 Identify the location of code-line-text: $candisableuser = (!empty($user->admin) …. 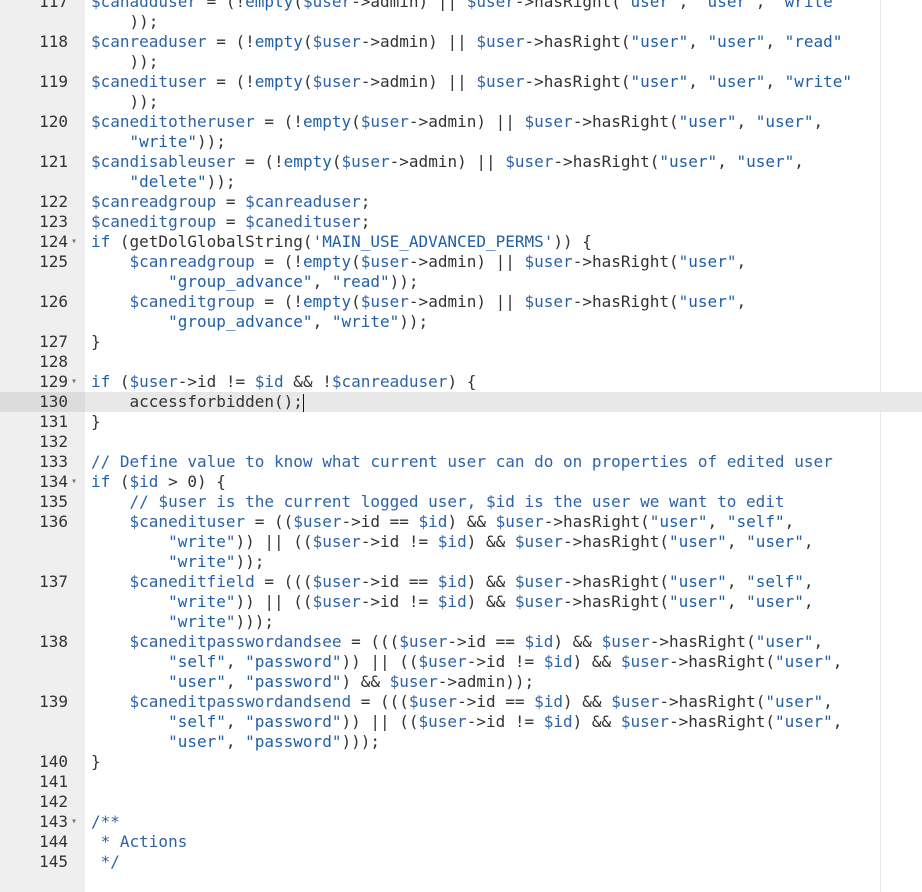
(447, 162).